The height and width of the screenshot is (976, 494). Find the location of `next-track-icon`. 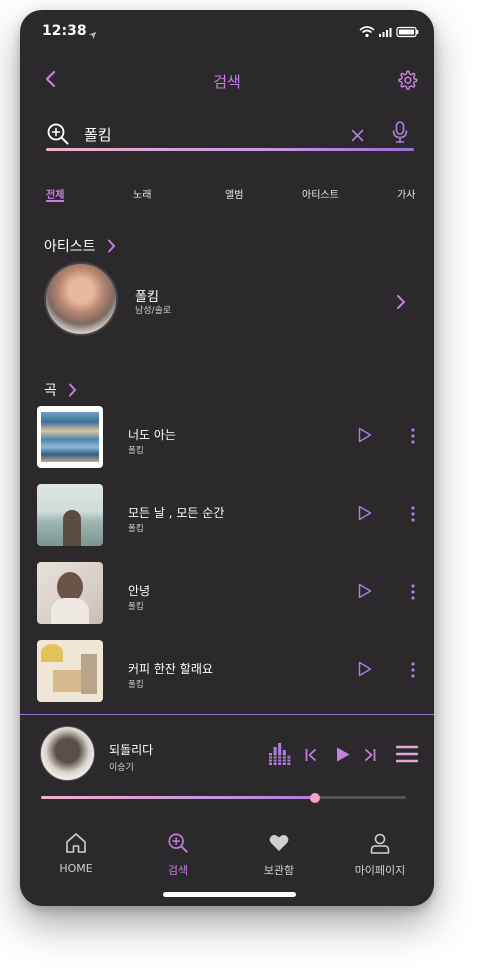

next-track-icon is located at coordinates (370, 756).